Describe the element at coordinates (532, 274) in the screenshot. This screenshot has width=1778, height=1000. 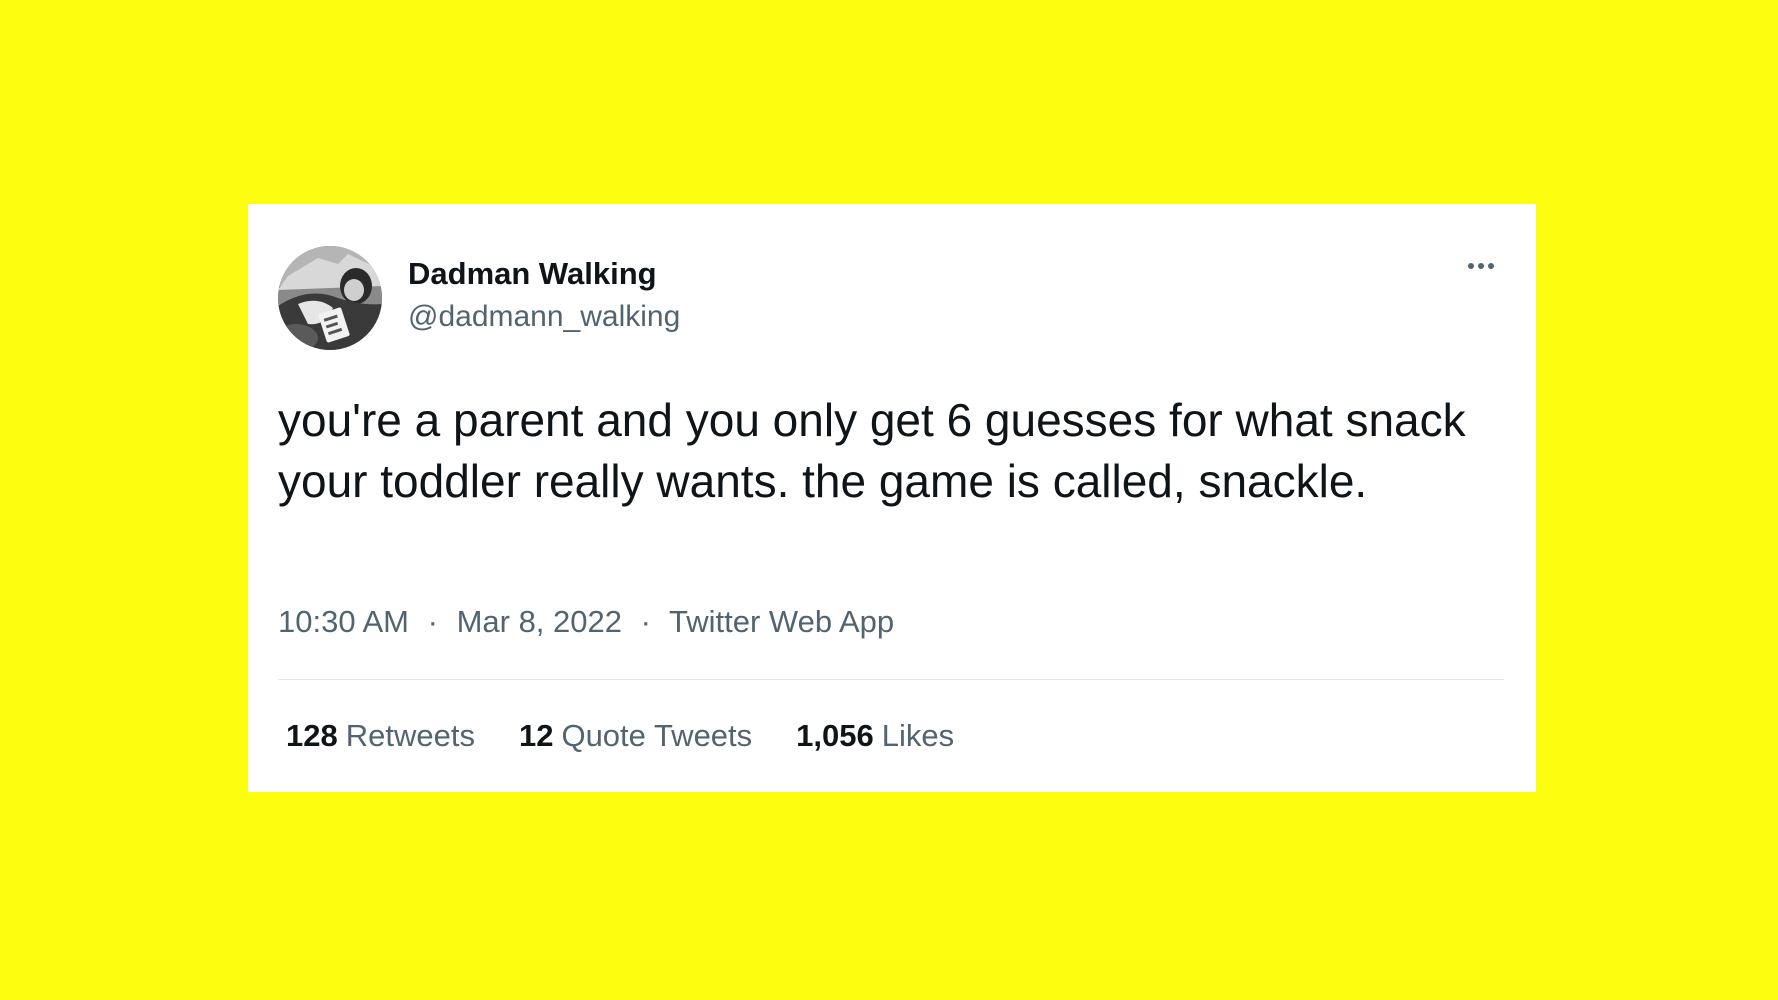
I see `display-name: Dadman Walking` at that location.